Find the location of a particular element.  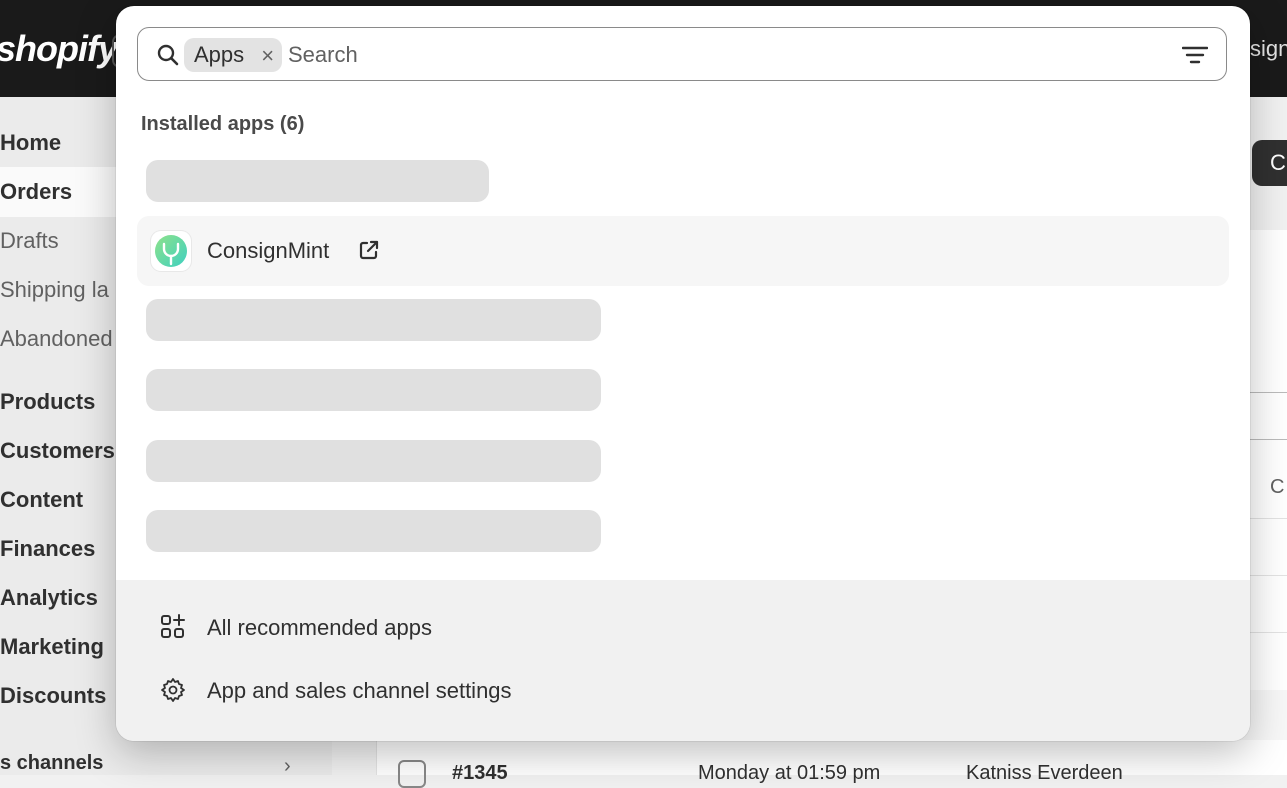

external-link-icon is located at coordinates (369, 250).